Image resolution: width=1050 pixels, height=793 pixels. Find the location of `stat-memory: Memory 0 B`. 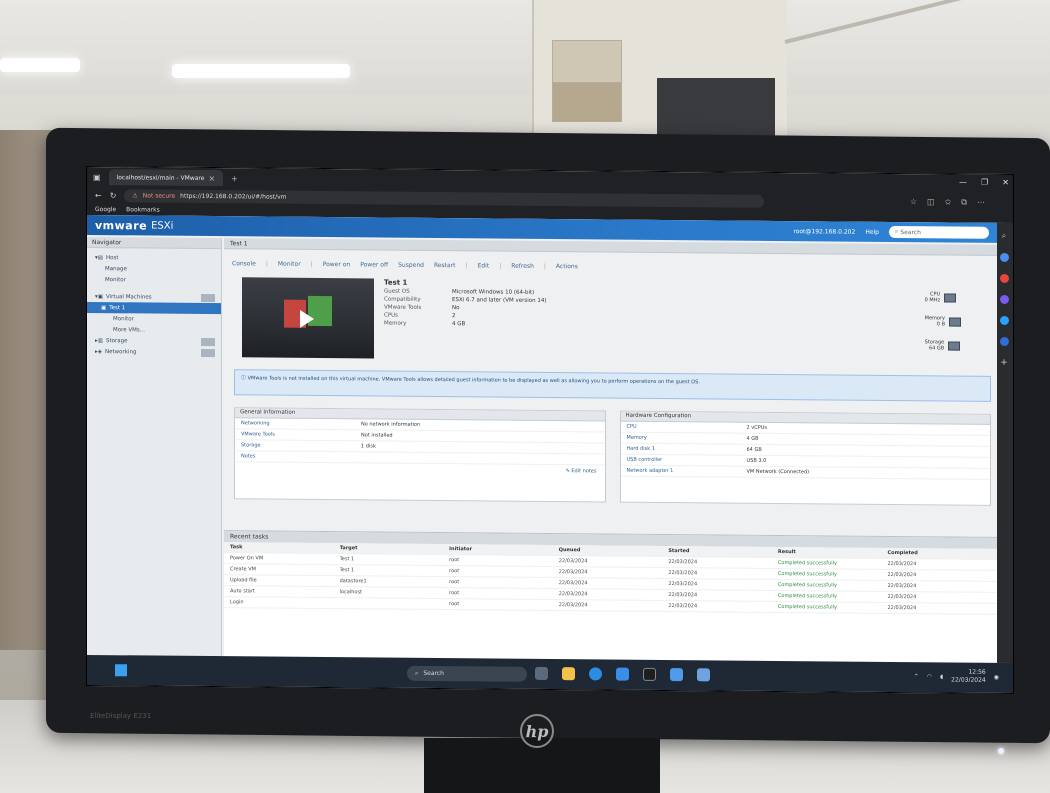

stat-memory: Memory 0 B is located at coordinates (943, 321).